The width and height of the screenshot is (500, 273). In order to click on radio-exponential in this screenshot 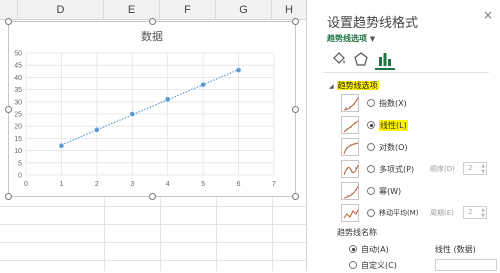, I will do `click(371, 103)`.